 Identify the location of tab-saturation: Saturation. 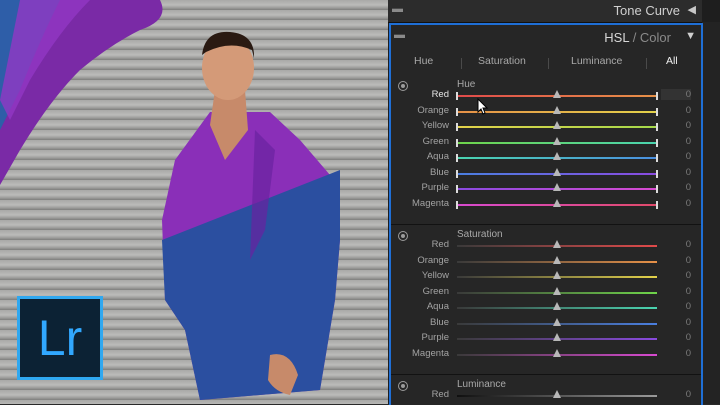
(502, 61).